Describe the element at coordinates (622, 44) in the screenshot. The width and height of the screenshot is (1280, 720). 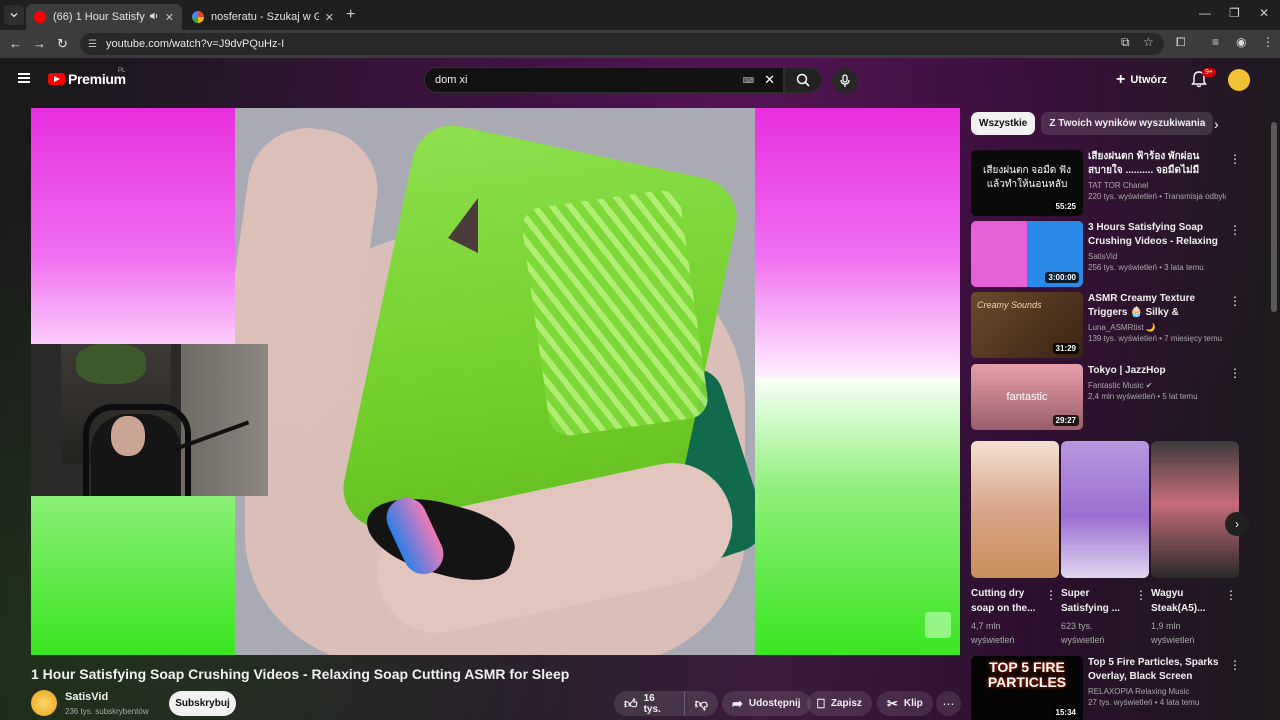
I see `address-bar: ☰ youtube.com/watch?v=J9dvPQuHz-I` at that location.